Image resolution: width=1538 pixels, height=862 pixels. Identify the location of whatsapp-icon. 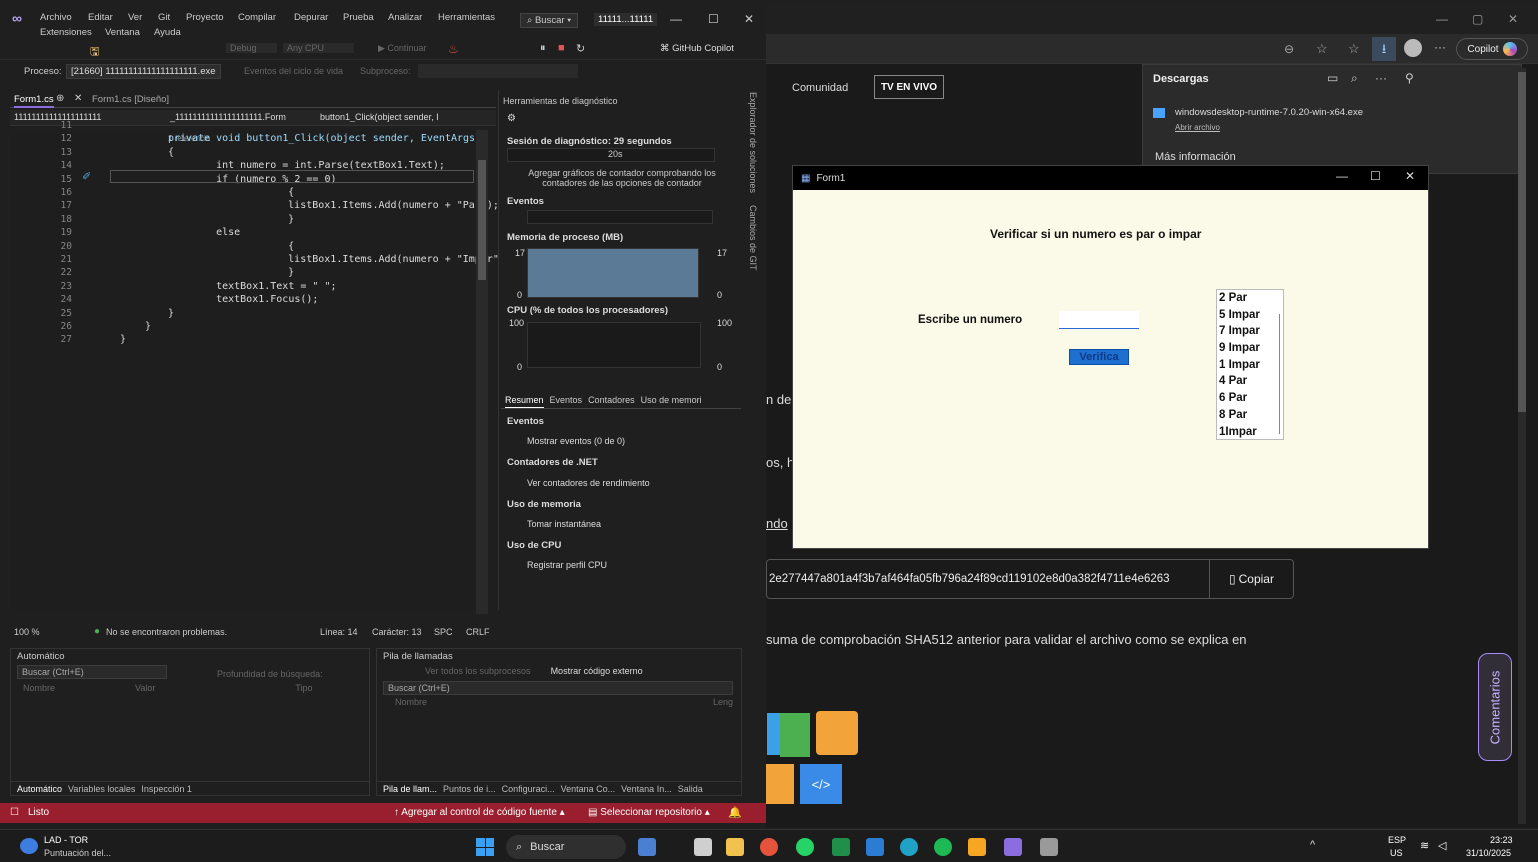
(805, 847).